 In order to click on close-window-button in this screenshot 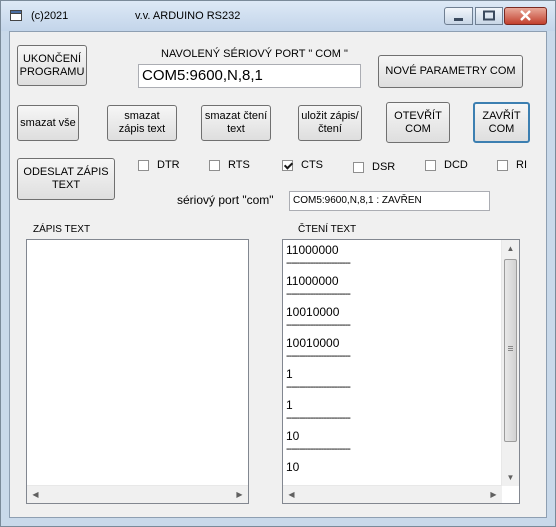, I will do `click(525, 16)`.